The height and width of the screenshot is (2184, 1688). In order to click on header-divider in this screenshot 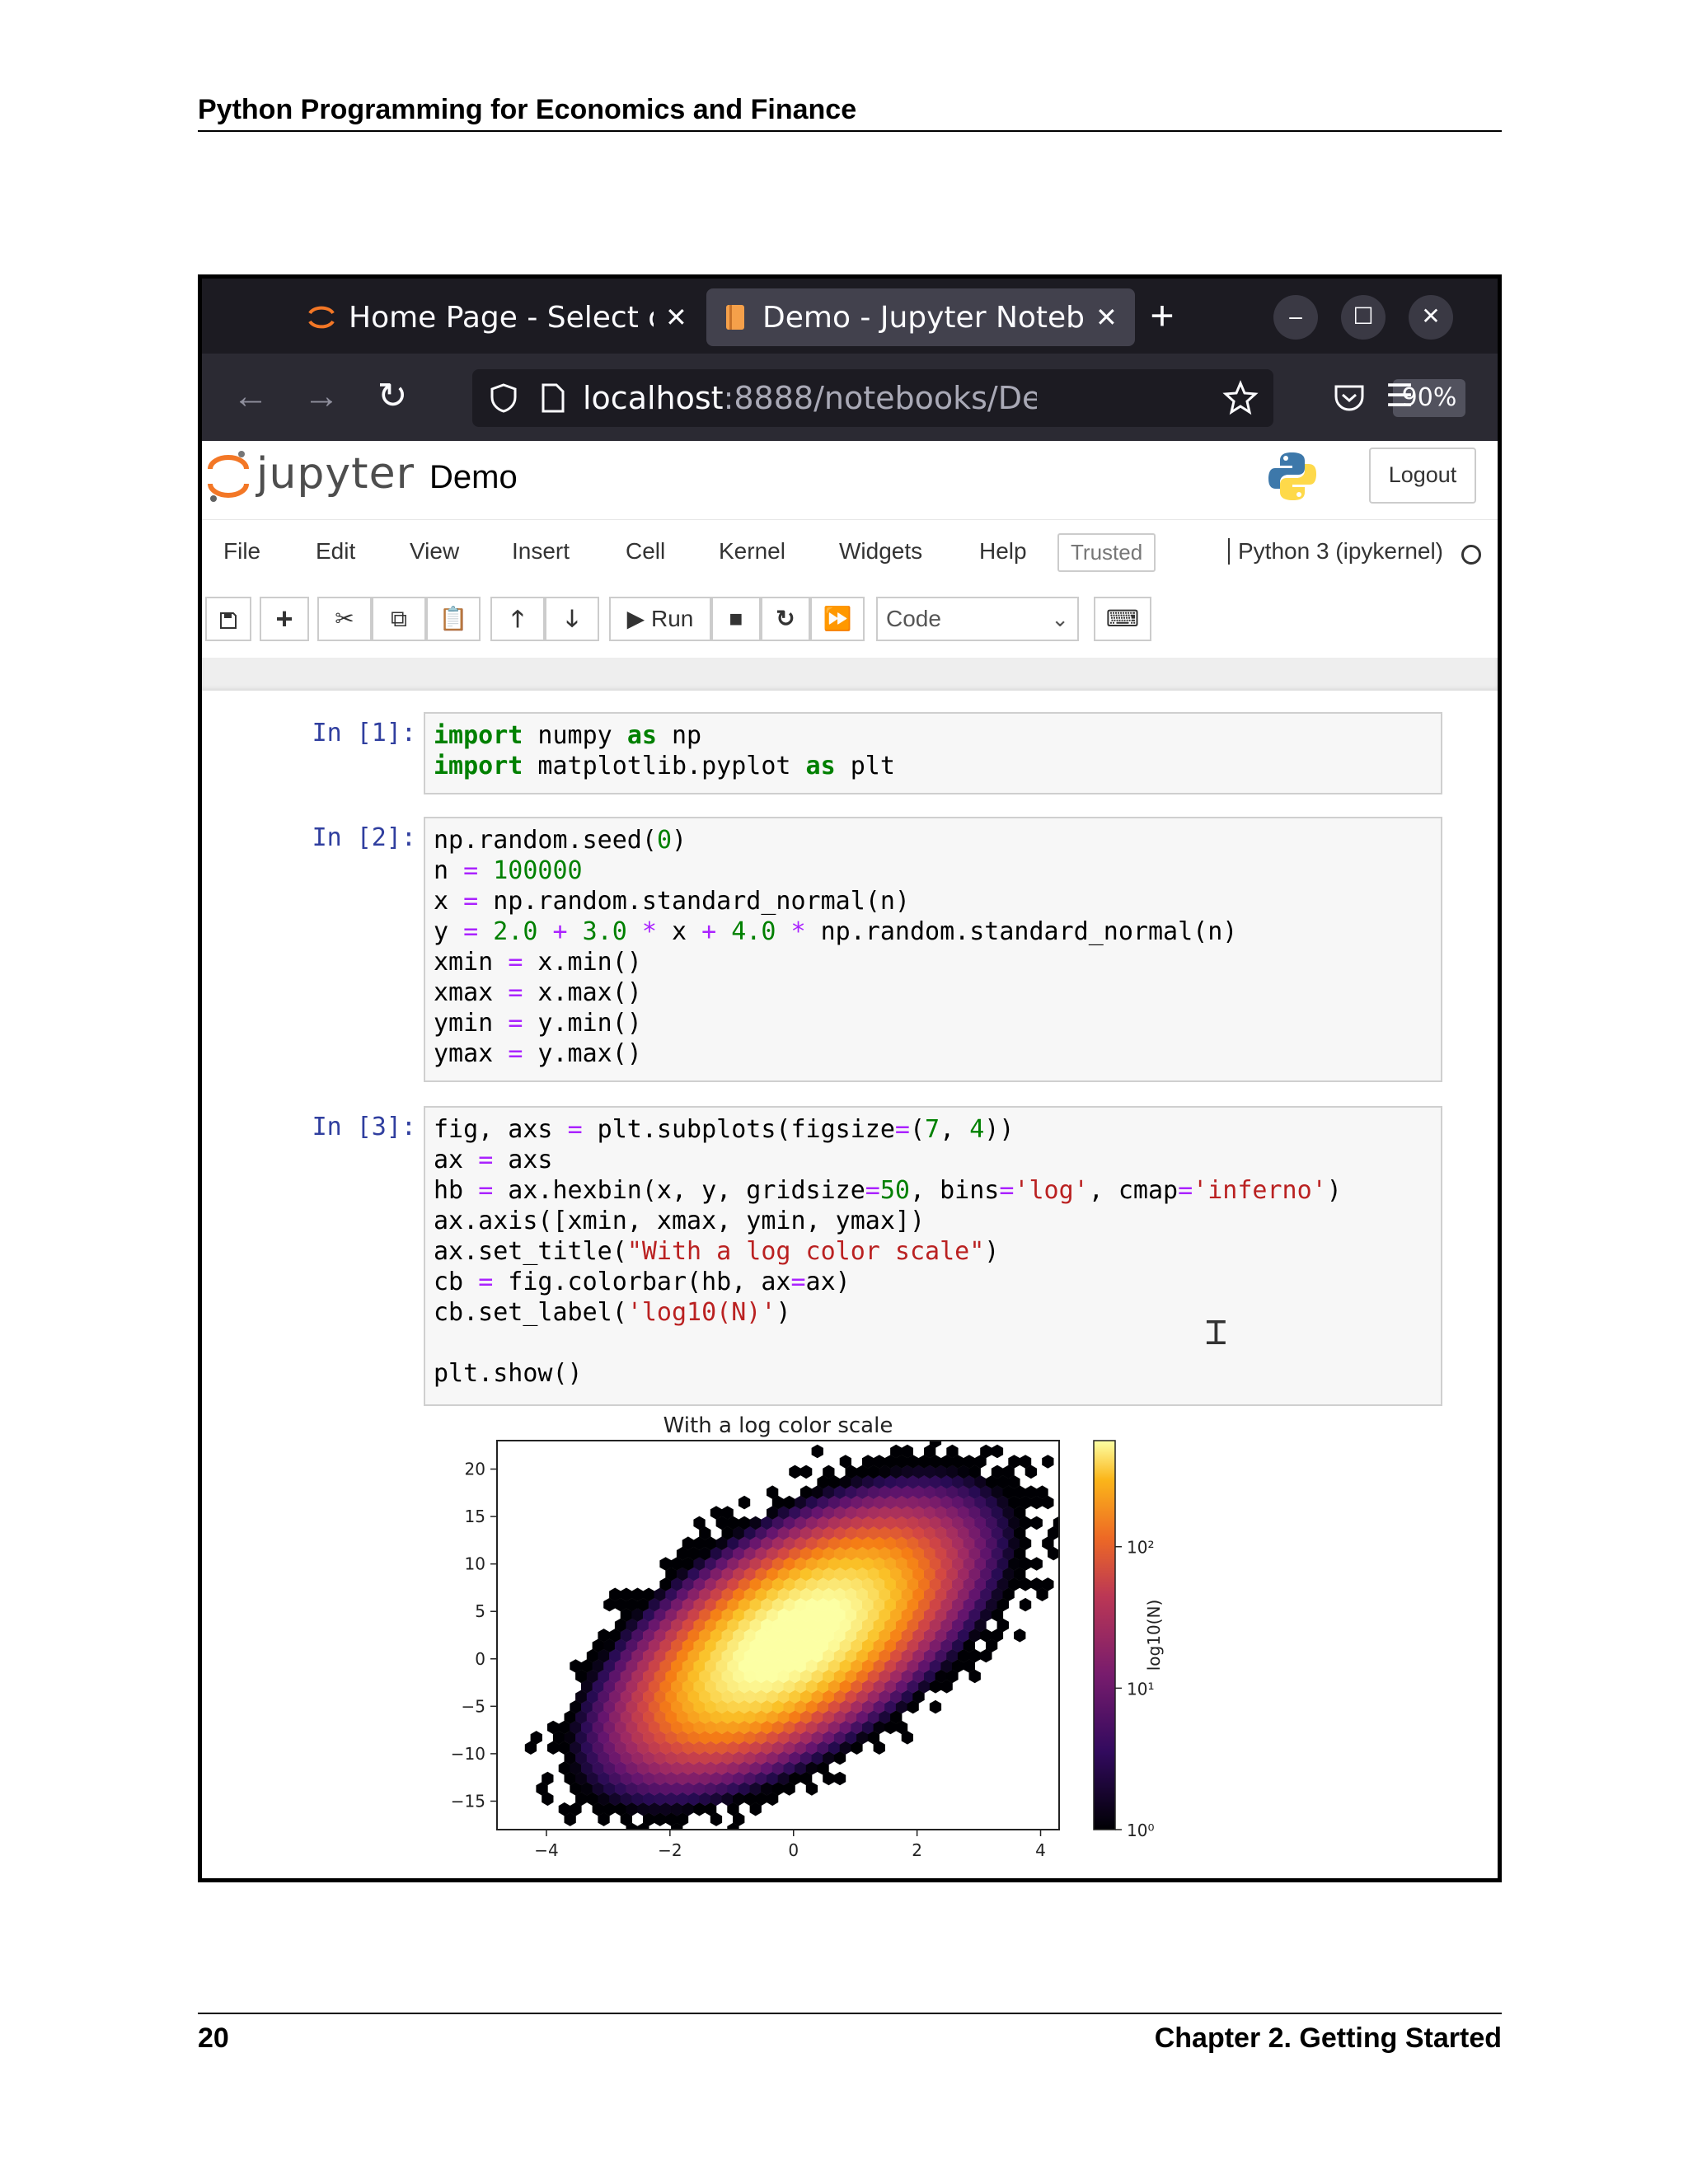, I will do `click(850, 674)`.